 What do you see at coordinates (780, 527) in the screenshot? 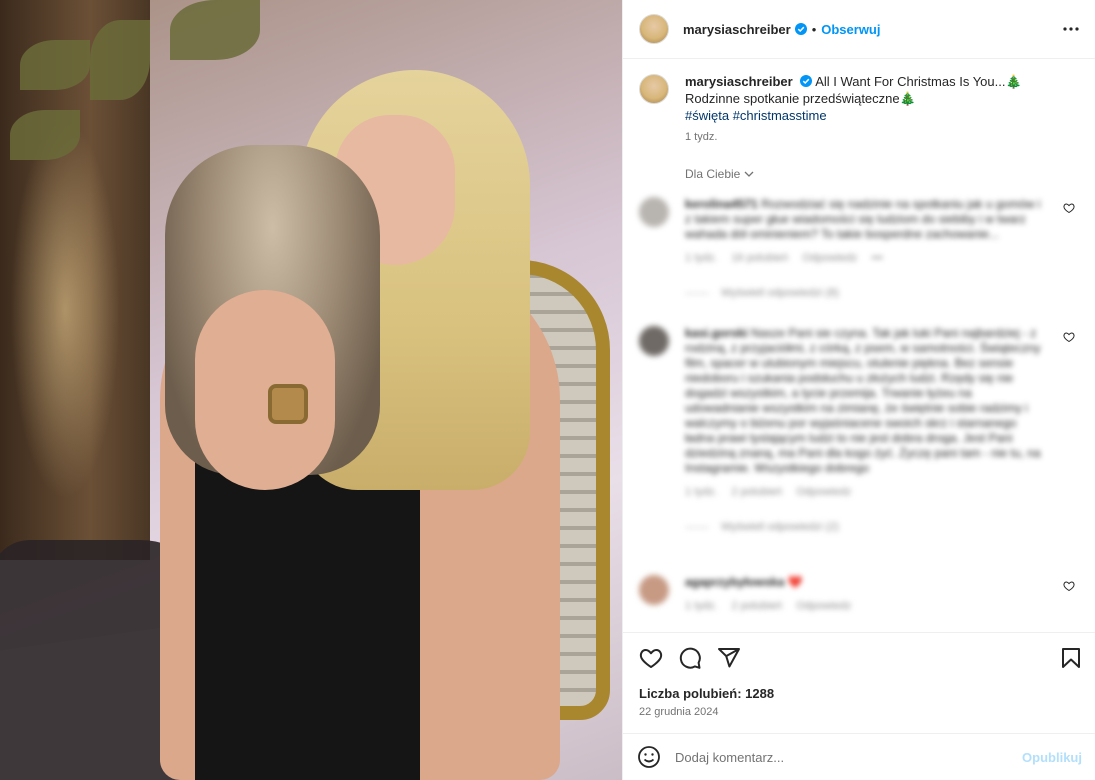
I see `view-replies-label: Wyświetl odpowiedzi (2)` at bounding box center [780, 527].